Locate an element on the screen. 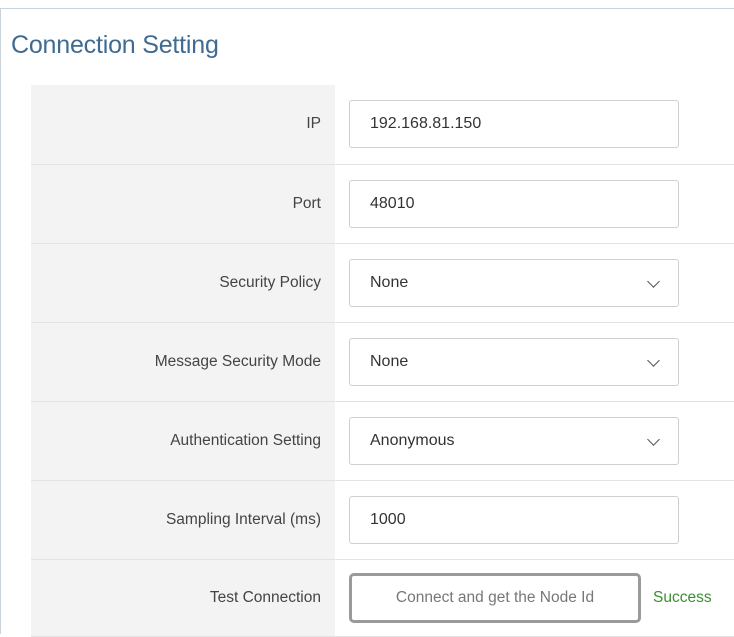 Image resolution: width=734 pixels, height=637 pixels. port-row: Port is located at coordinates (382, 204).